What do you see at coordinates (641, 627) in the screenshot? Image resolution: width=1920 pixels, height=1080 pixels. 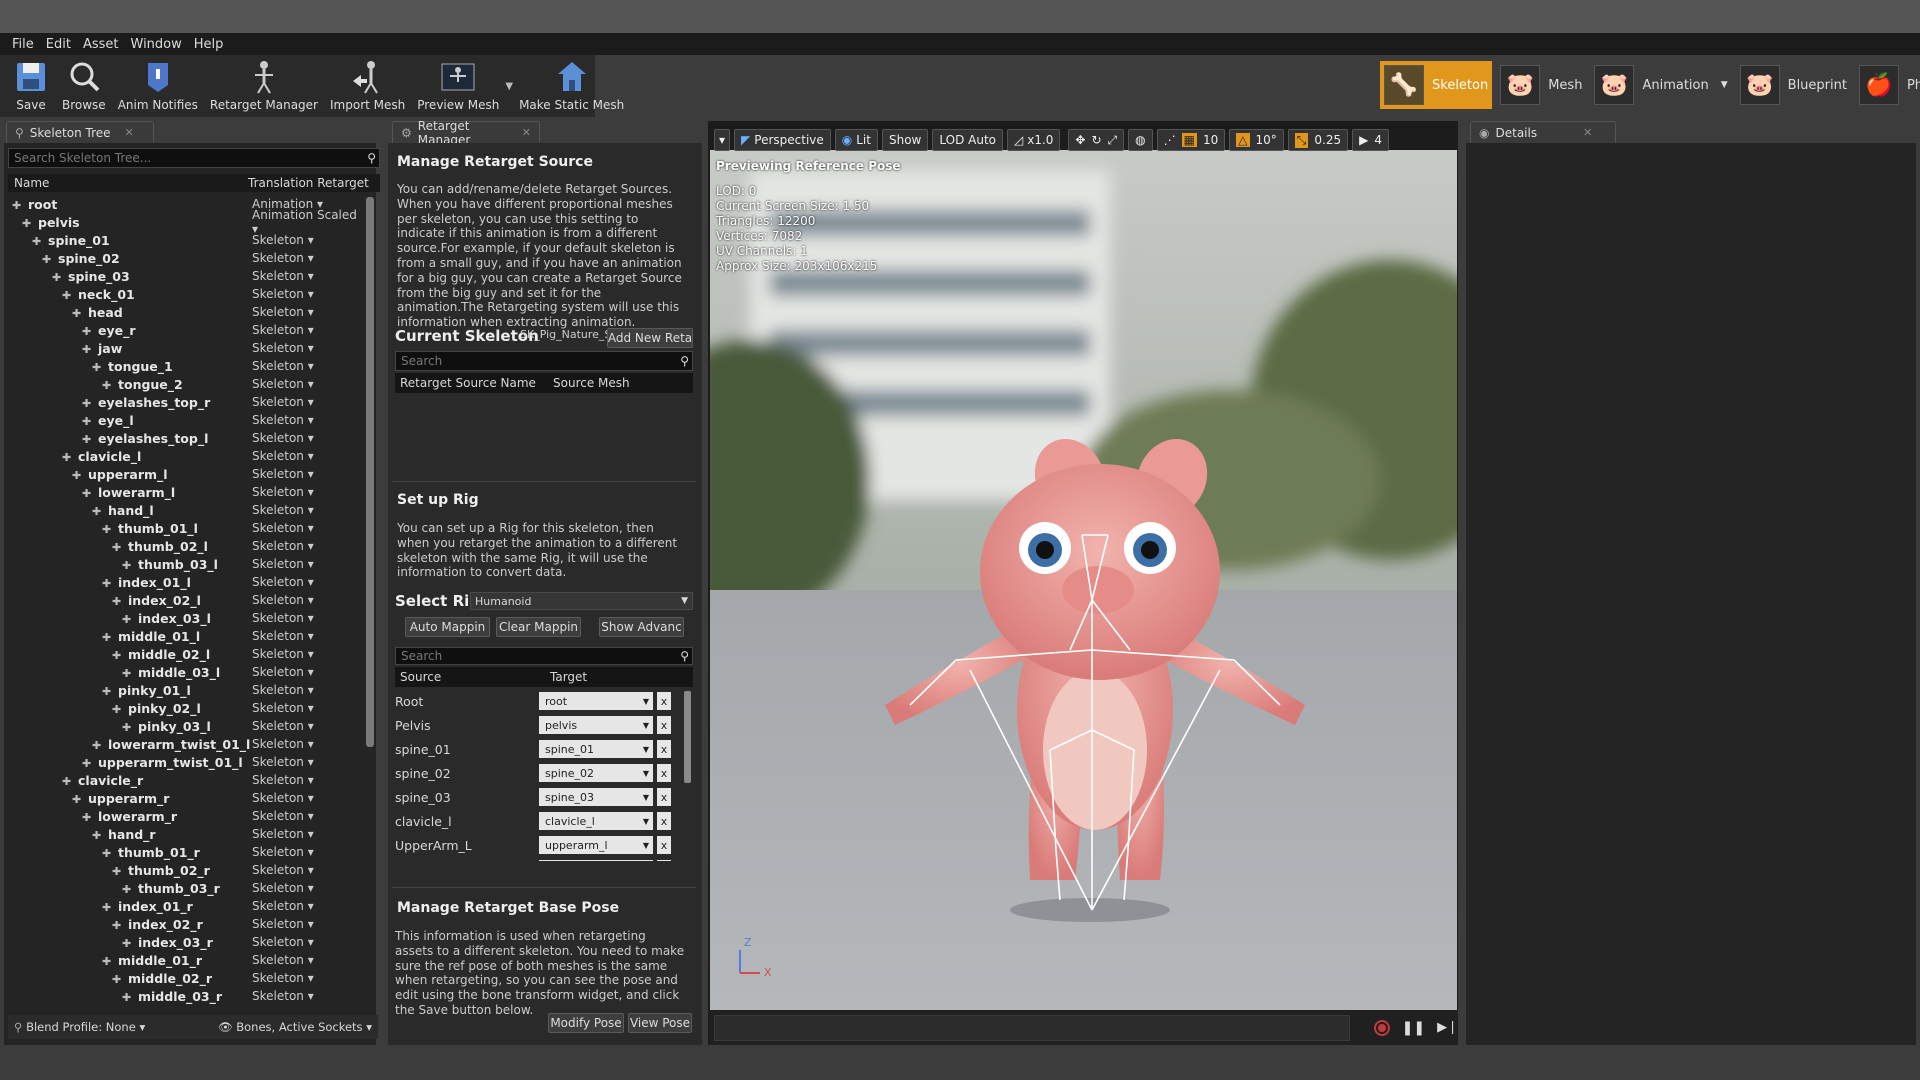 I see `show-advanced-button: Show Advanc` at bounding box center [641, 627].